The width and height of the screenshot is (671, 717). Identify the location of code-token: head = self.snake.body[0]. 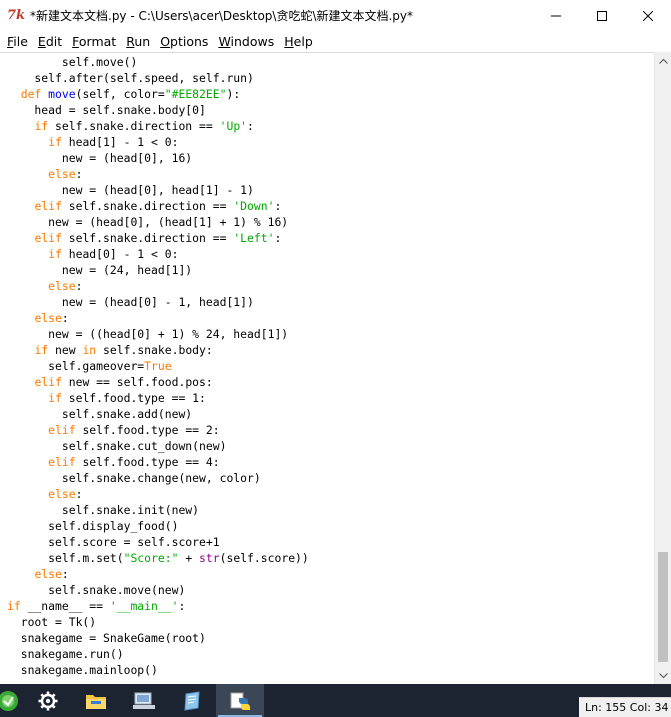
(106, 110).